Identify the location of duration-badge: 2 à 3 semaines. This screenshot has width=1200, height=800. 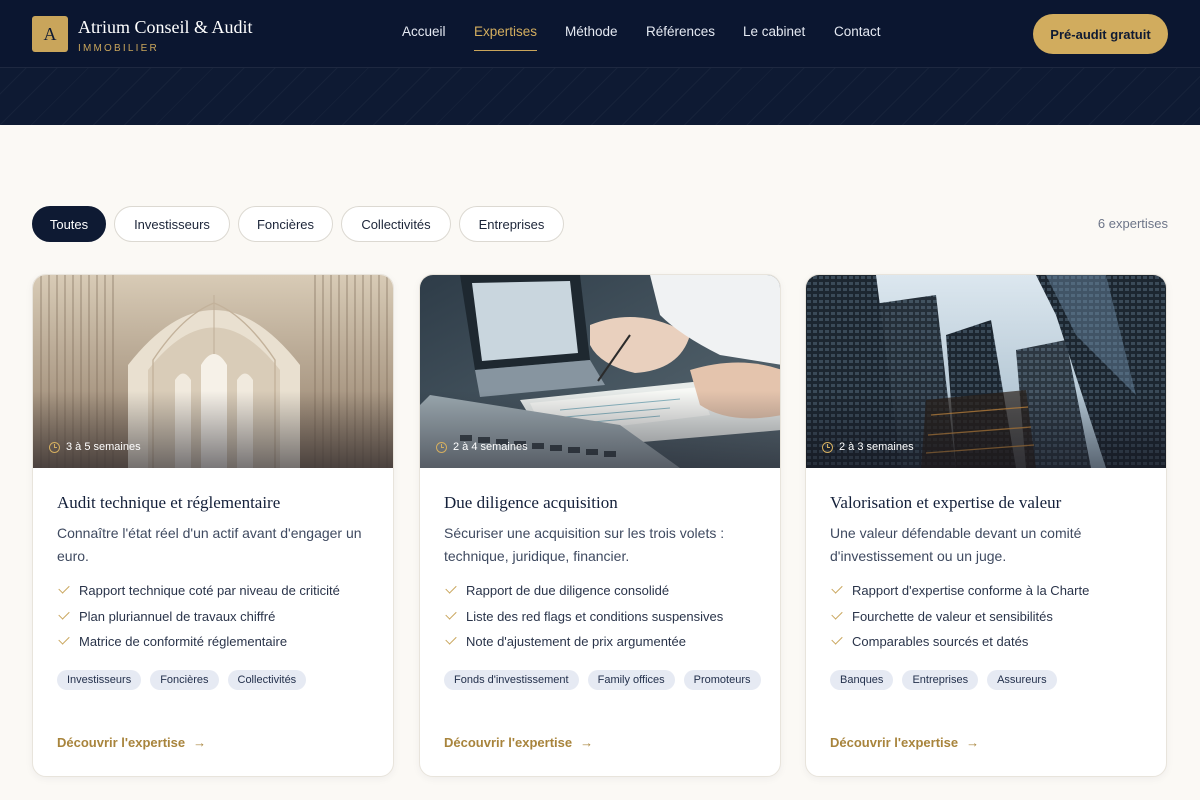
(868, 447).